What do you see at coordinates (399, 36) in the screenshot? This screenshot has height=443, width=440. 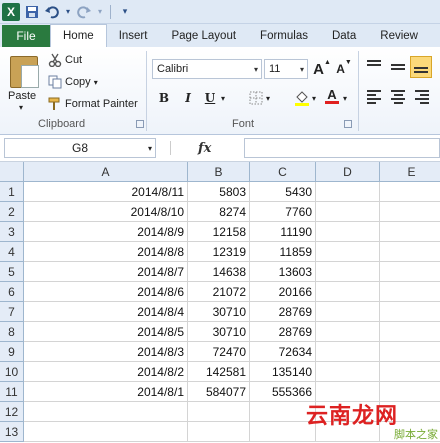 I see `tab-review: Review` at bounding box center [399, 36].